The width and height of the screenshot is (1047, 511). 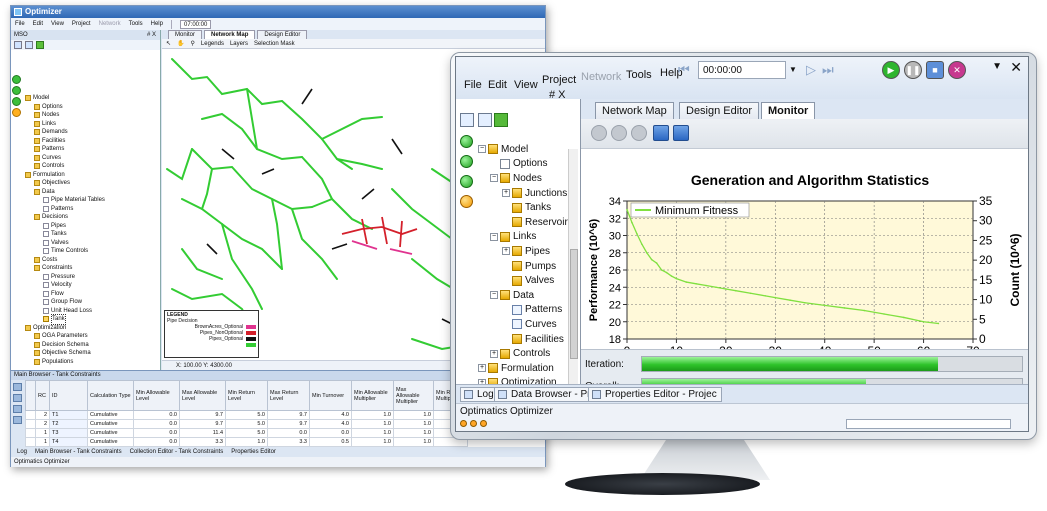 I want to click on new-icon, so click(x=18, y=45).